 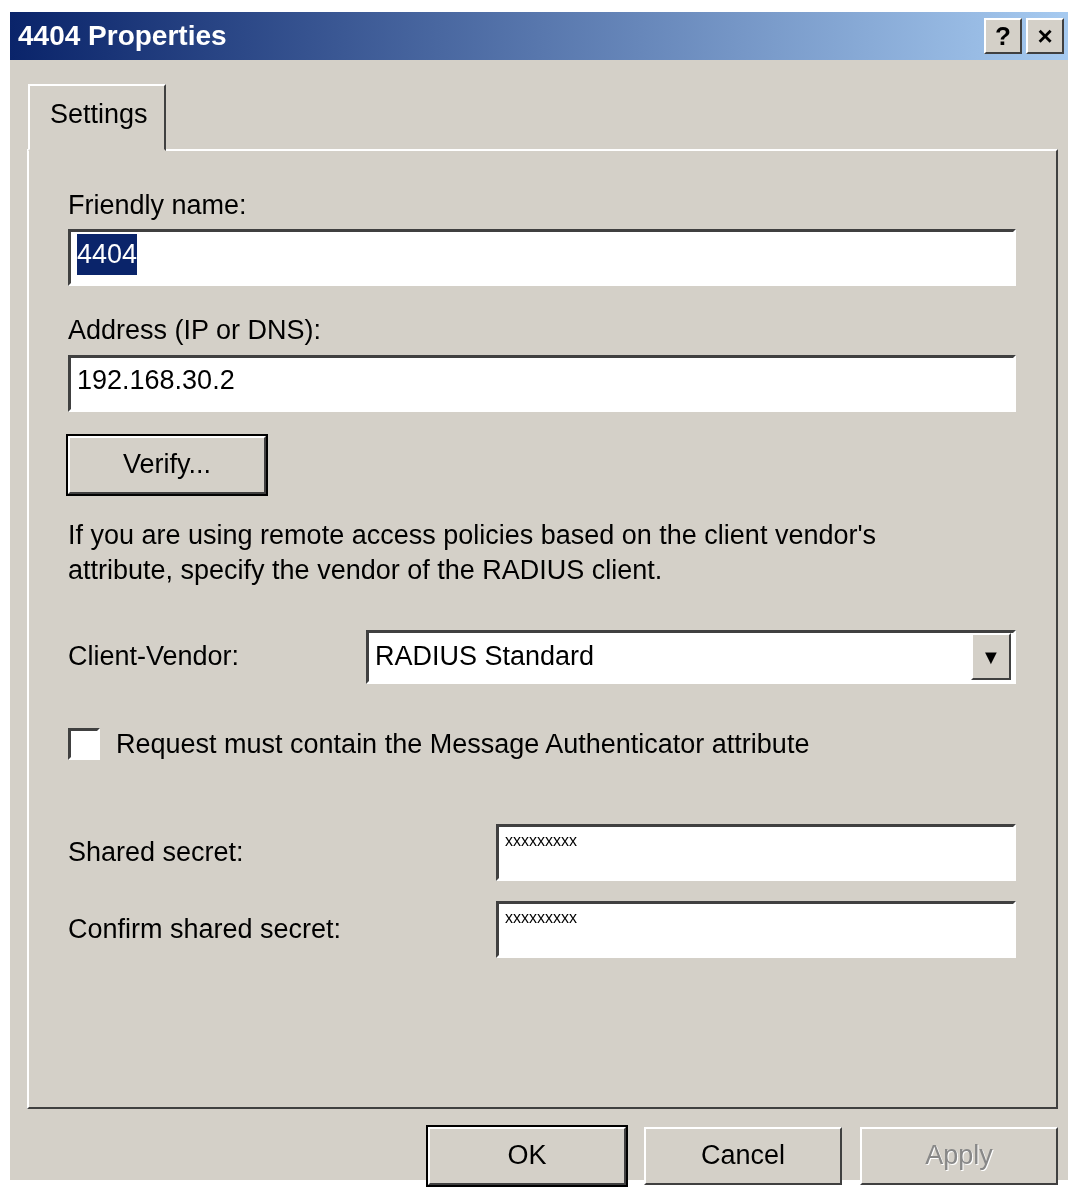 I want to click on checkbox-label: Request must contain the Message Authenticator attribute, so click(x=463, y=744).